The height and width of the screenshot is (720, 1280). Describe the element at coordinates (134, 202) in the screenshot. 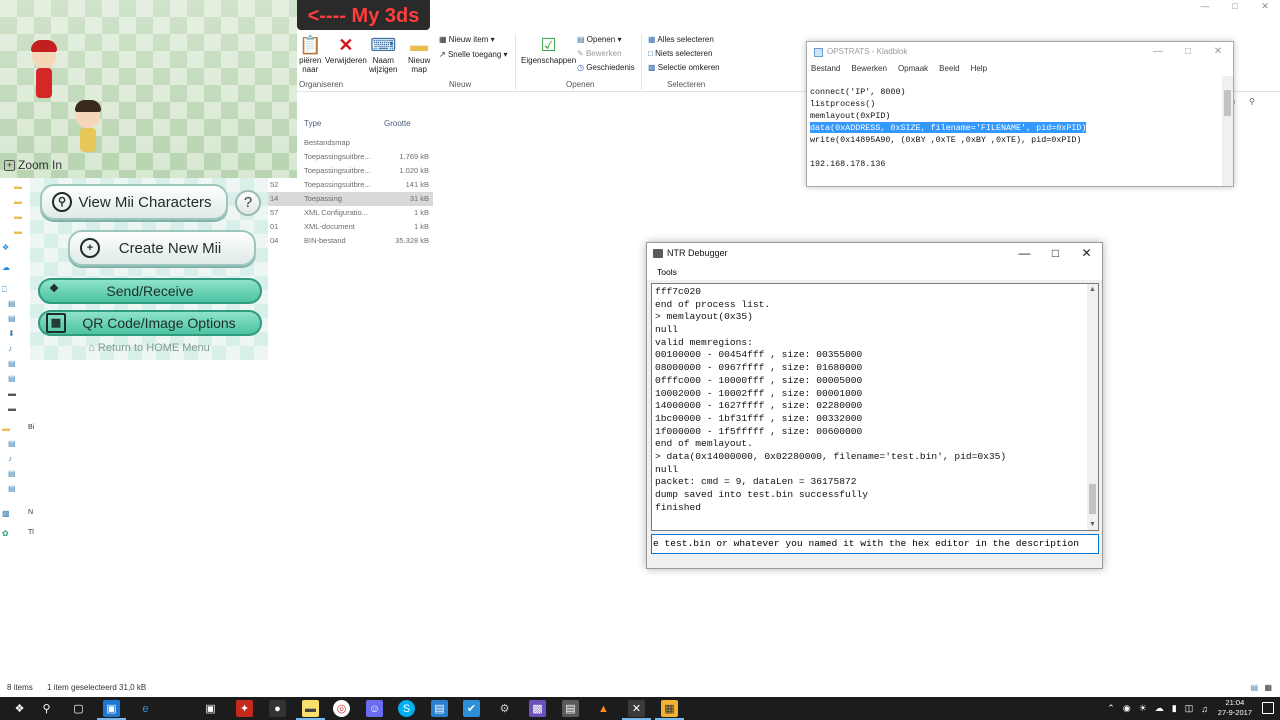

I see `view-mii-characters-button: ⚲ View Mii Characters` at that location.